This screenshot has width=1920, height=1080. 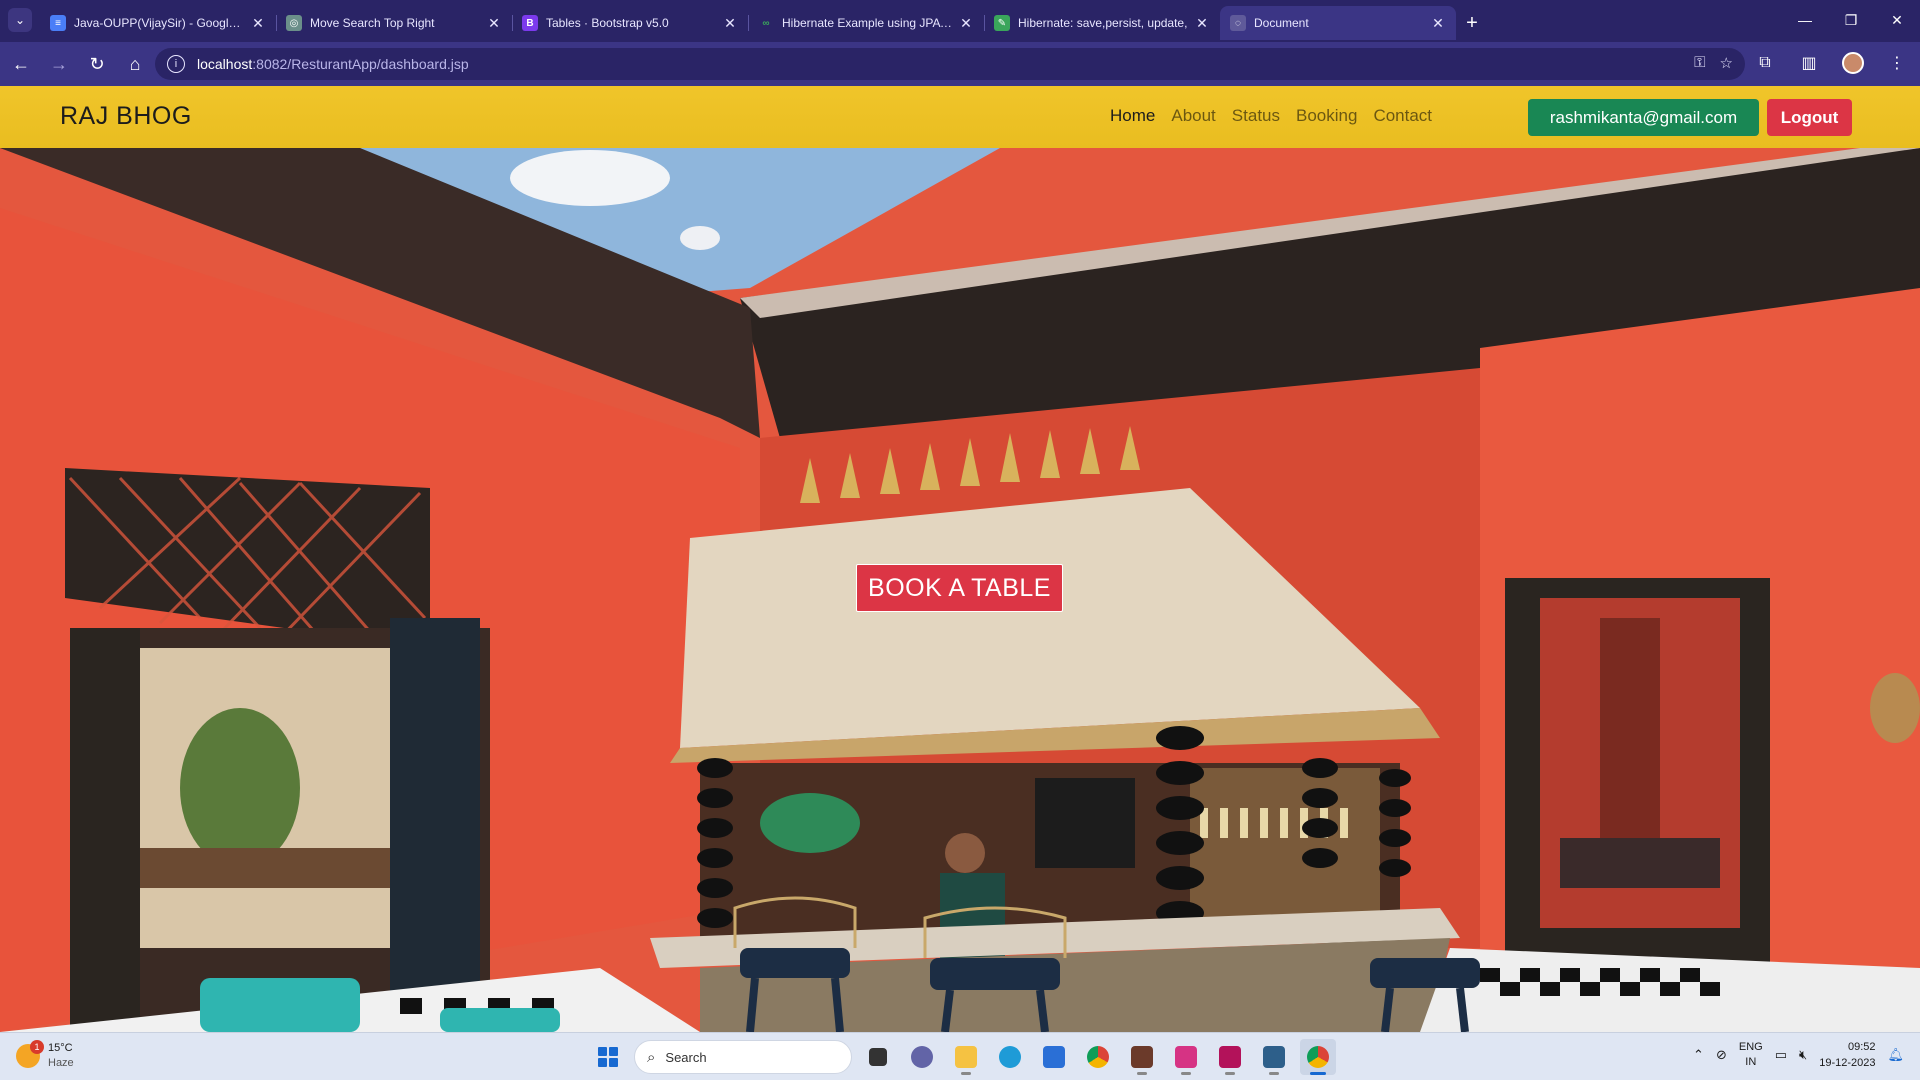 I want to click on edge-icon, so click(x=1010, y=1057).